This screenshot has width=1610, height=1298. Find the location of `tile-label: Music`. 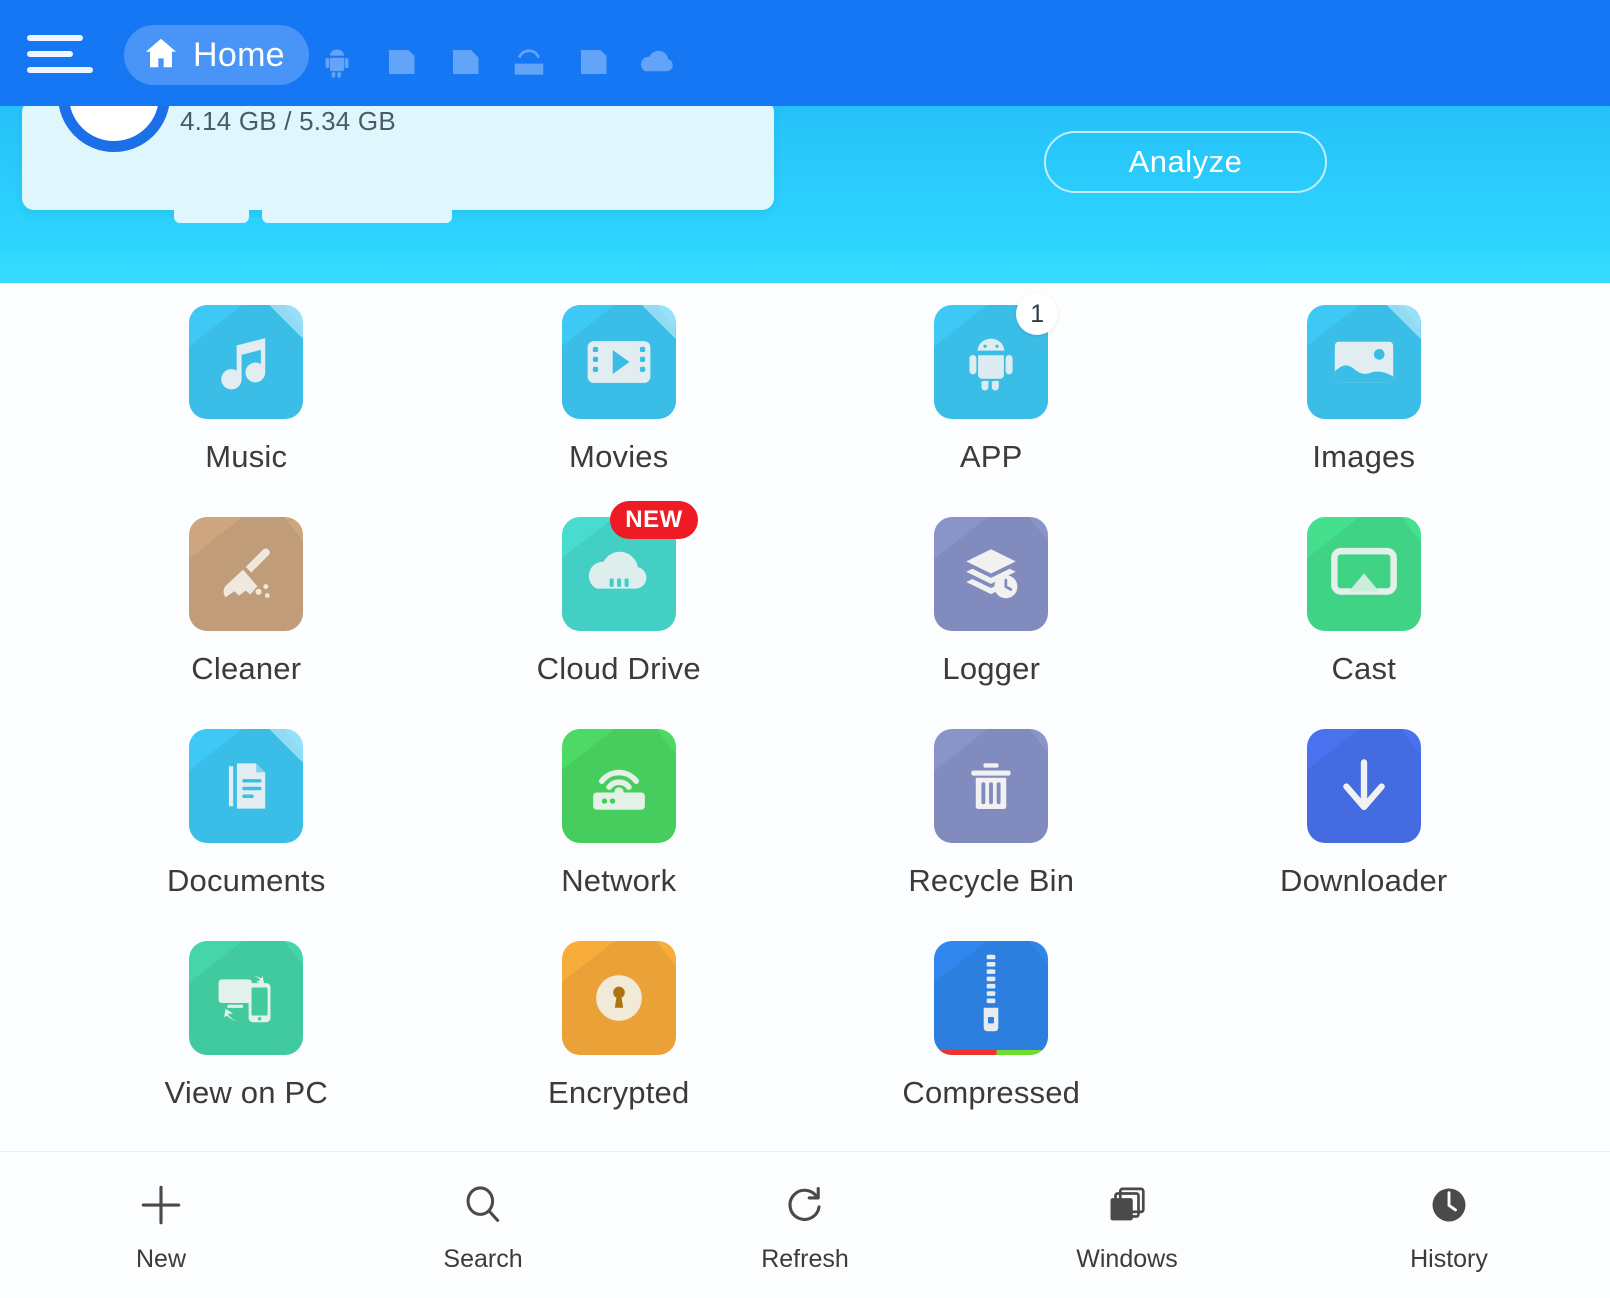

tile-label: Music is located at coordinates (246, 456).